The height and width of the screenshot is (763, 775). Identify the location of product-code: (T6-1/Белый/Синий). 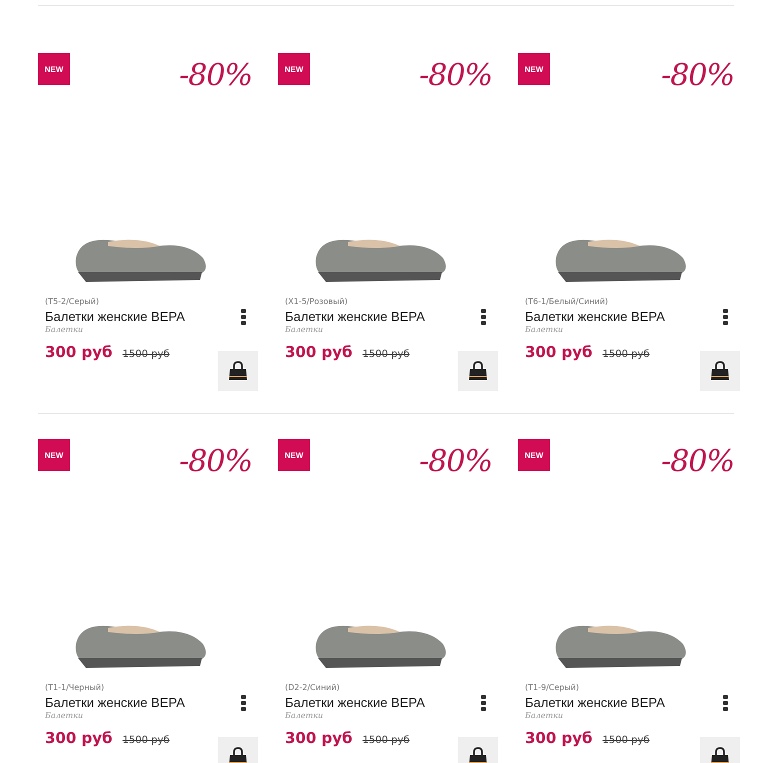
(567, 301).